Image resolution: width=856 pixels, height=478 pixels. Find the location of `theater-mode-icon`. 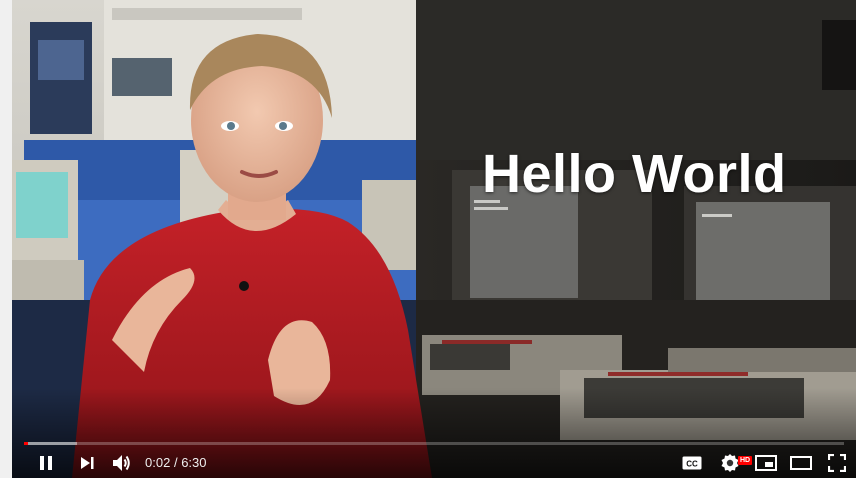

theater-mode-icon is located at coordinates (801, 463).